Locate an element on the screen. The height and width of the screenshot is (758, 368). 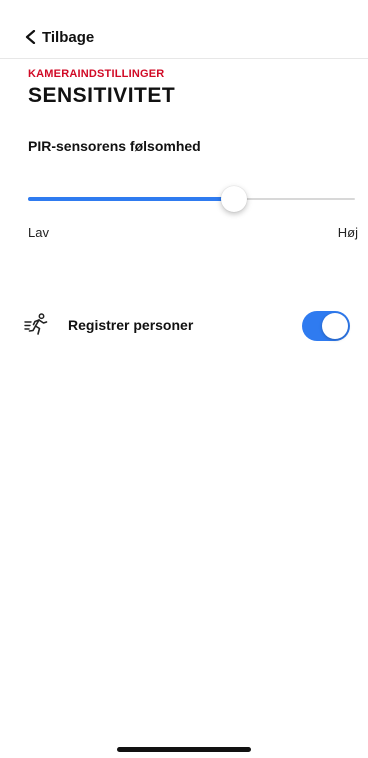
toggle-knob is located at coordinates (335, 326).